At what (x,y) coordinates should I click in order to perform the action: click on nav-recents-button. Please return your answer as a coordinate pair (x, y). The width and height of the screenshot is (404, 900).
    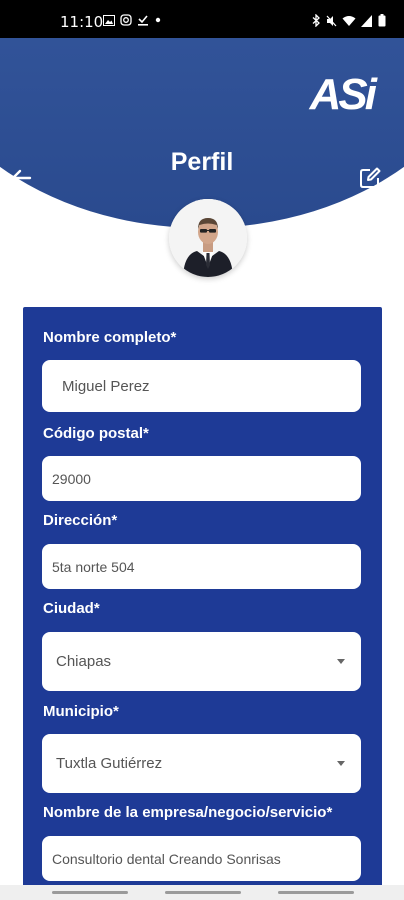
    Looking at the image, I should click on (90, 892).